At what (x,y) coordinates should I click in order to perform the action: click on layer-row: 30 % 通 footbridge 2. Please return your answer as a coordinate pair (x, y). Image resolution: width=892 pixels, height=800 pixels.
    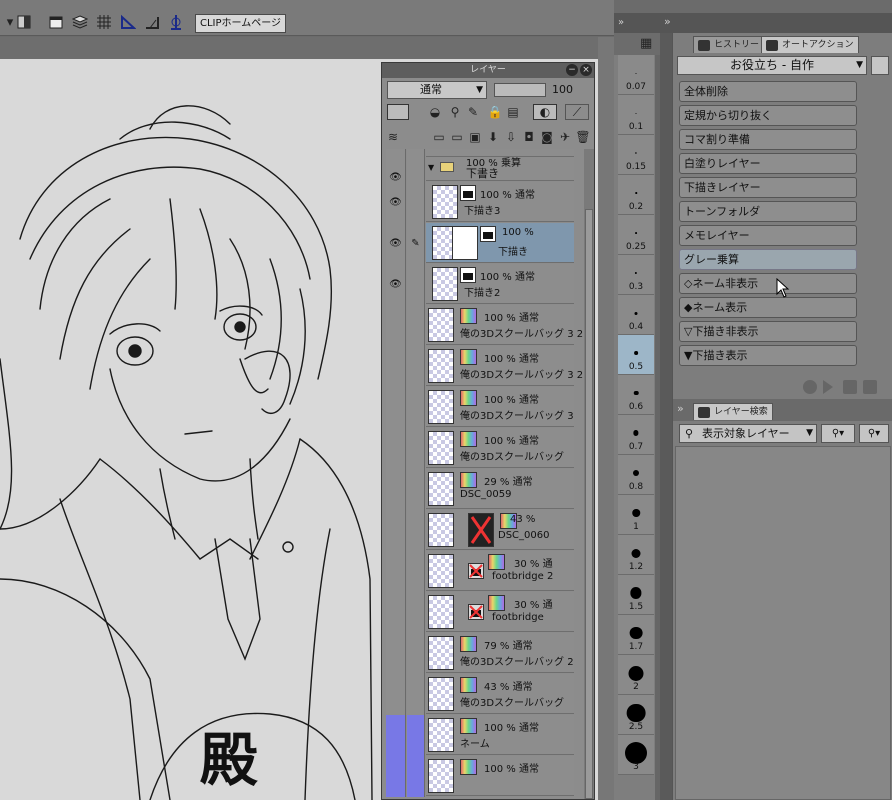
    Looking at the image, I should click on (485, 571).